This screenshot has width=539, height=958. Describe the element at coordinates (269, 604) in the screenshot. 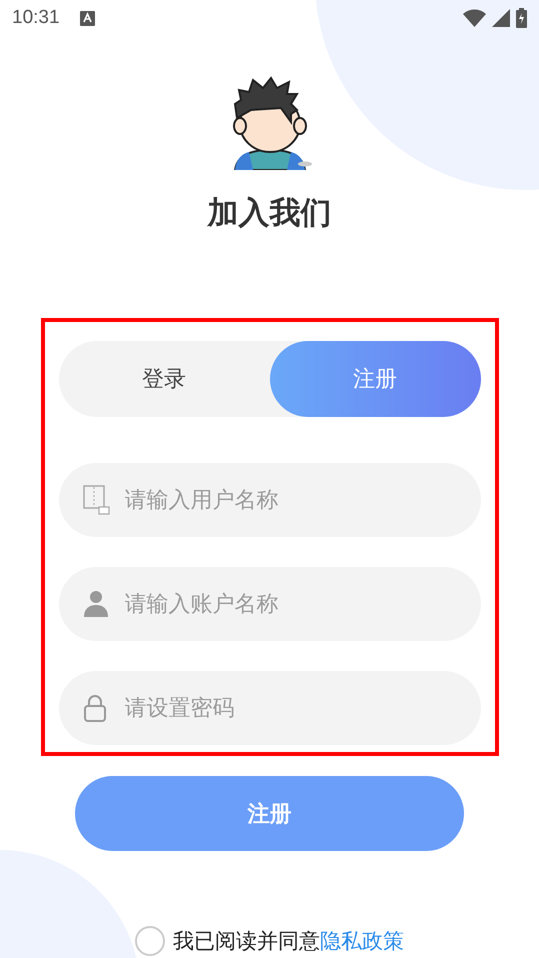

I see `input-field: 请输入账户名称` at that location.